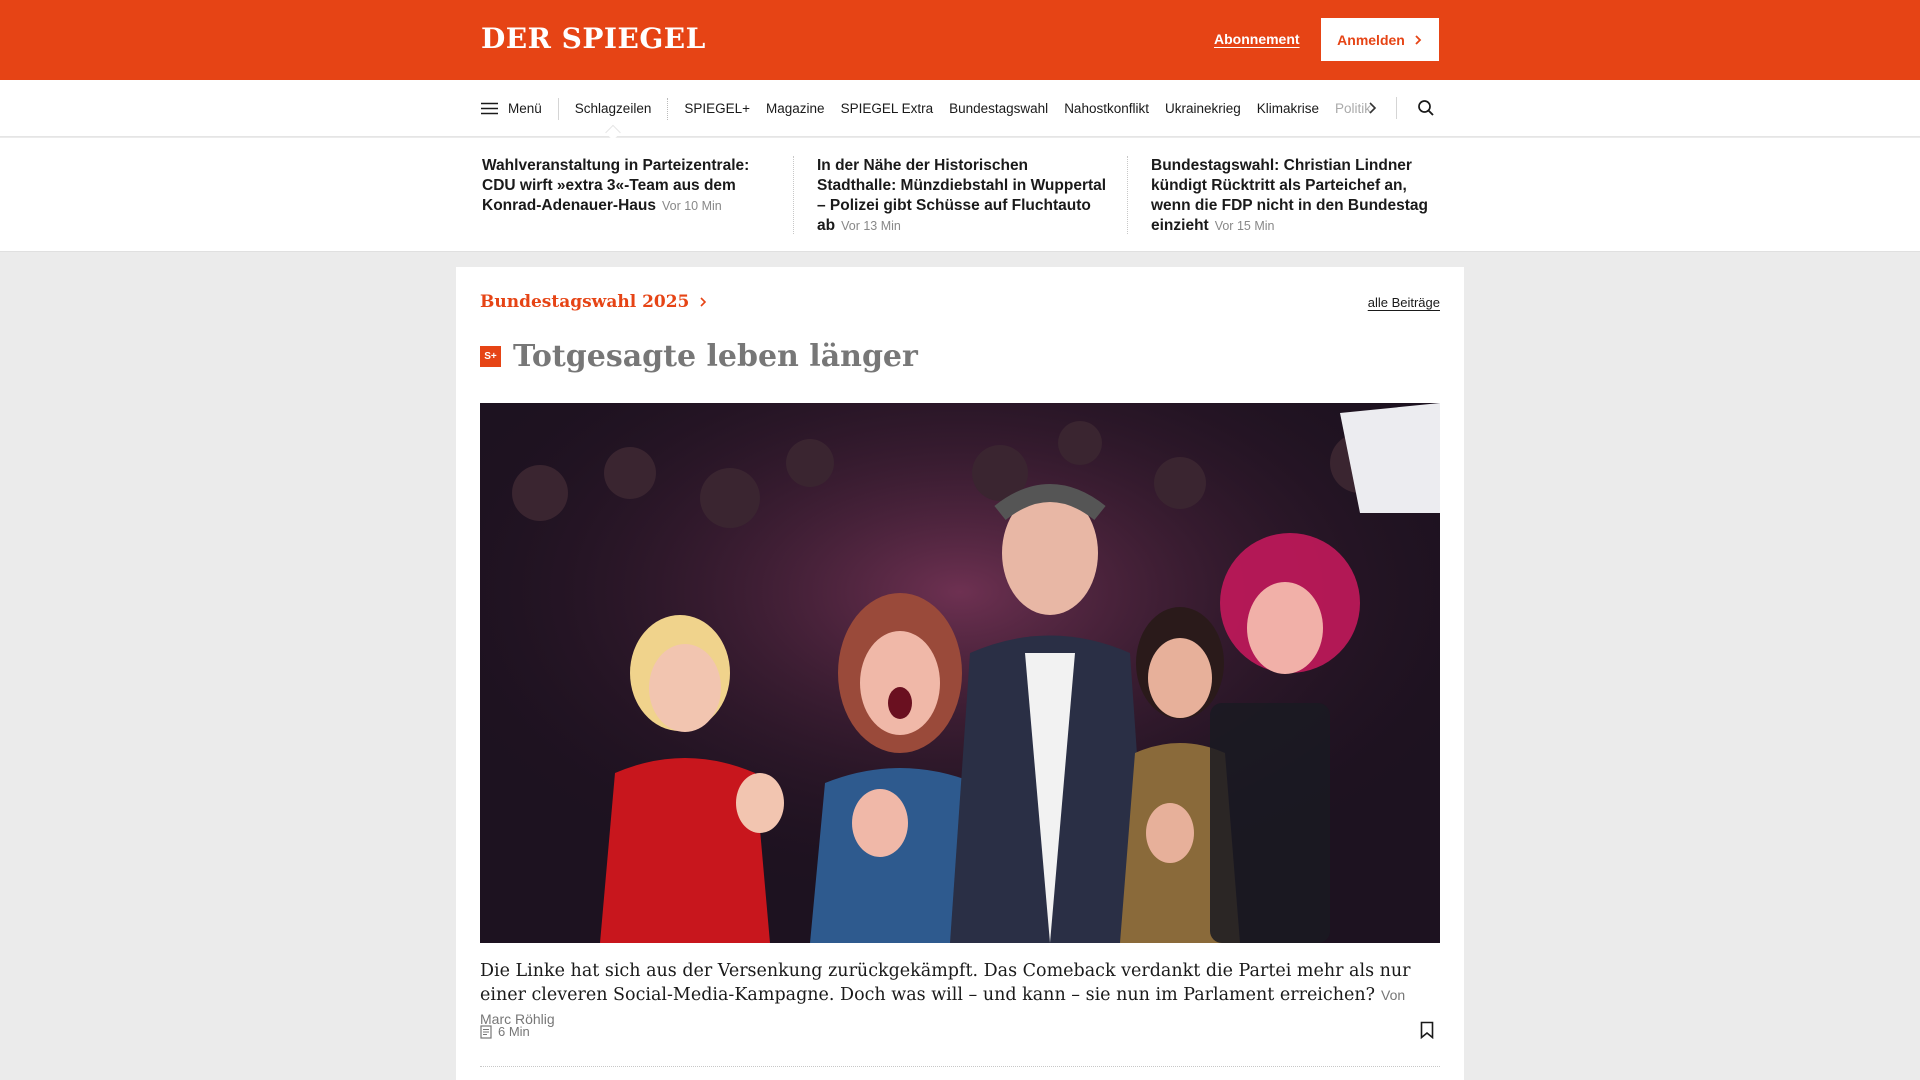 This screenshot has width=1920, height=1080. I want to click on nav-item-nahostkonflikt: Nahostkonflikt, so click(1106, 108).